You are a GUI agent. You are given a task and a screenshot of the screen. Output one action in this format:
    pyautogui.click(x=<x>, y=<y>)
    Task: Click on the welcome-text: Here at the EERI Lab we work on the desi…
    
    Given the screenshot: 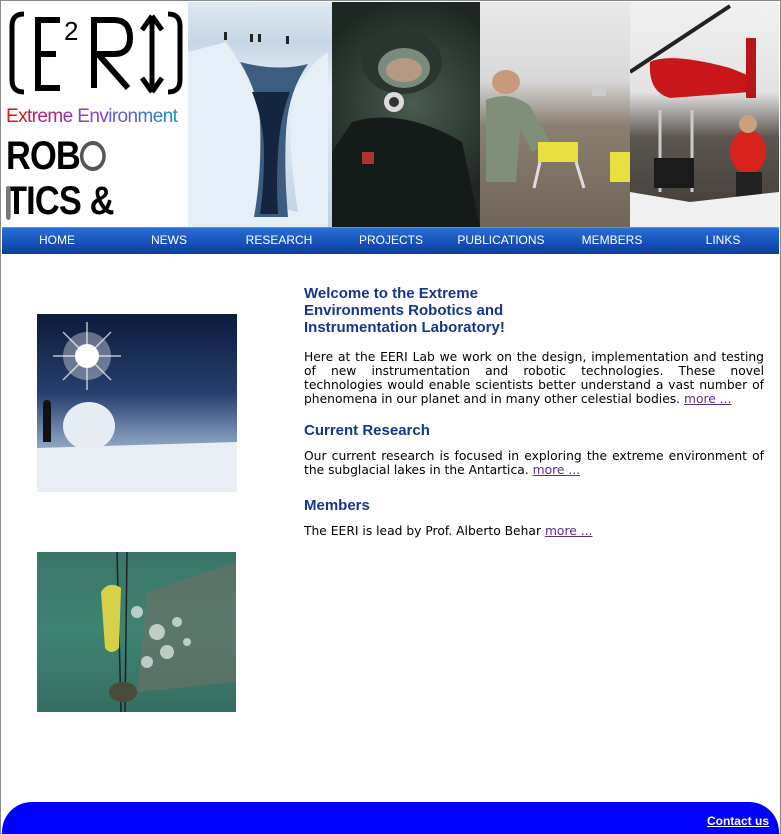 What is the action you would take?
    pyautogui.click(x=534, y=378)
    